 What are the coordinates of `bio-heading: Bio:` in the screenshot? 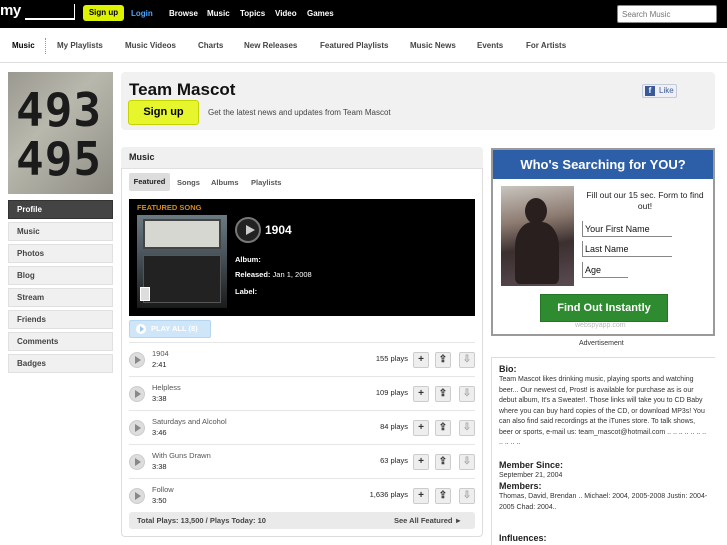 It's located at (508, 369).